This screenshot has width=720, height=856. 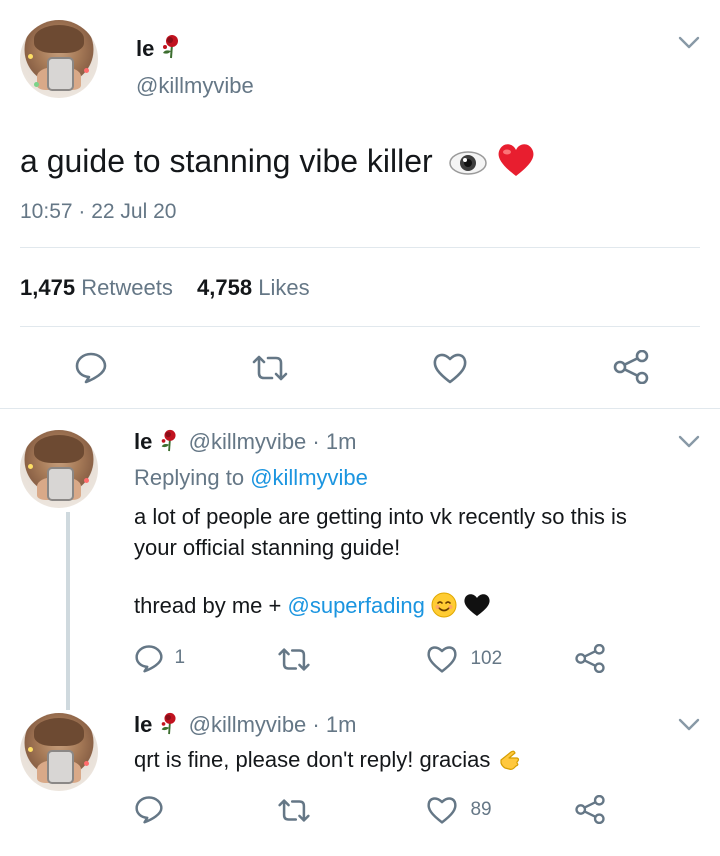 I want to click on like-action-button: 89, so click(x=459, y=810).